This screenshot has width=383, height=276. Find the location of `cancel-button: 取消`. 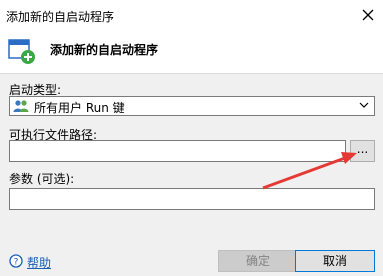

cancel-button: 取消 is located at coordinates (335, 261).